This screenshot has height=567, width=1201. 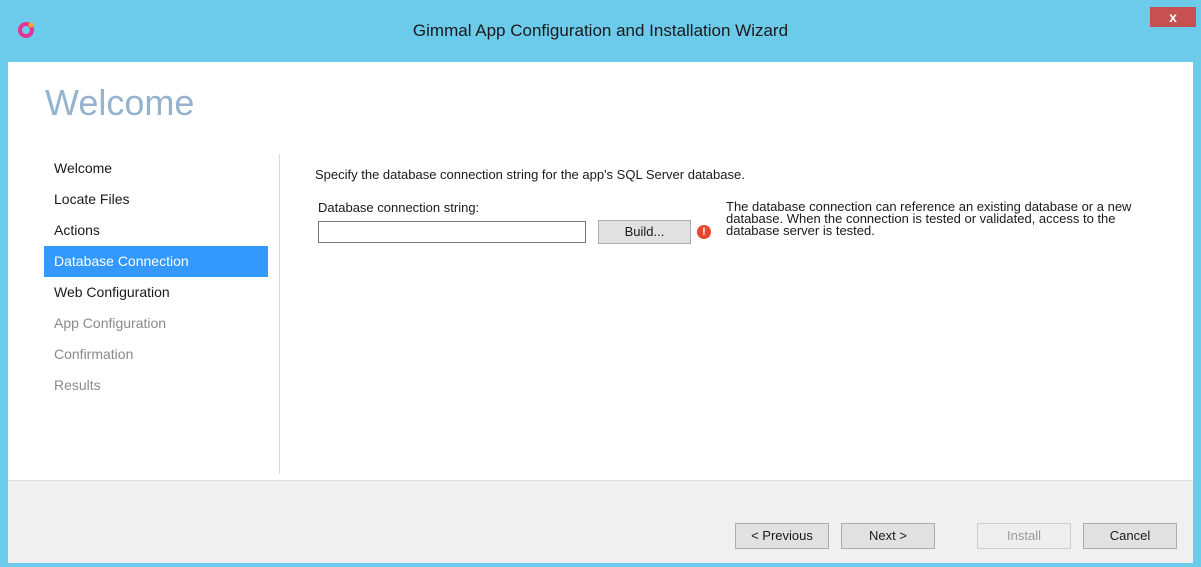 What do you see at coordinates (156, 230) in the screenshot?
I see `nav-item-actions: Actions` at bounding box center [156, 230].